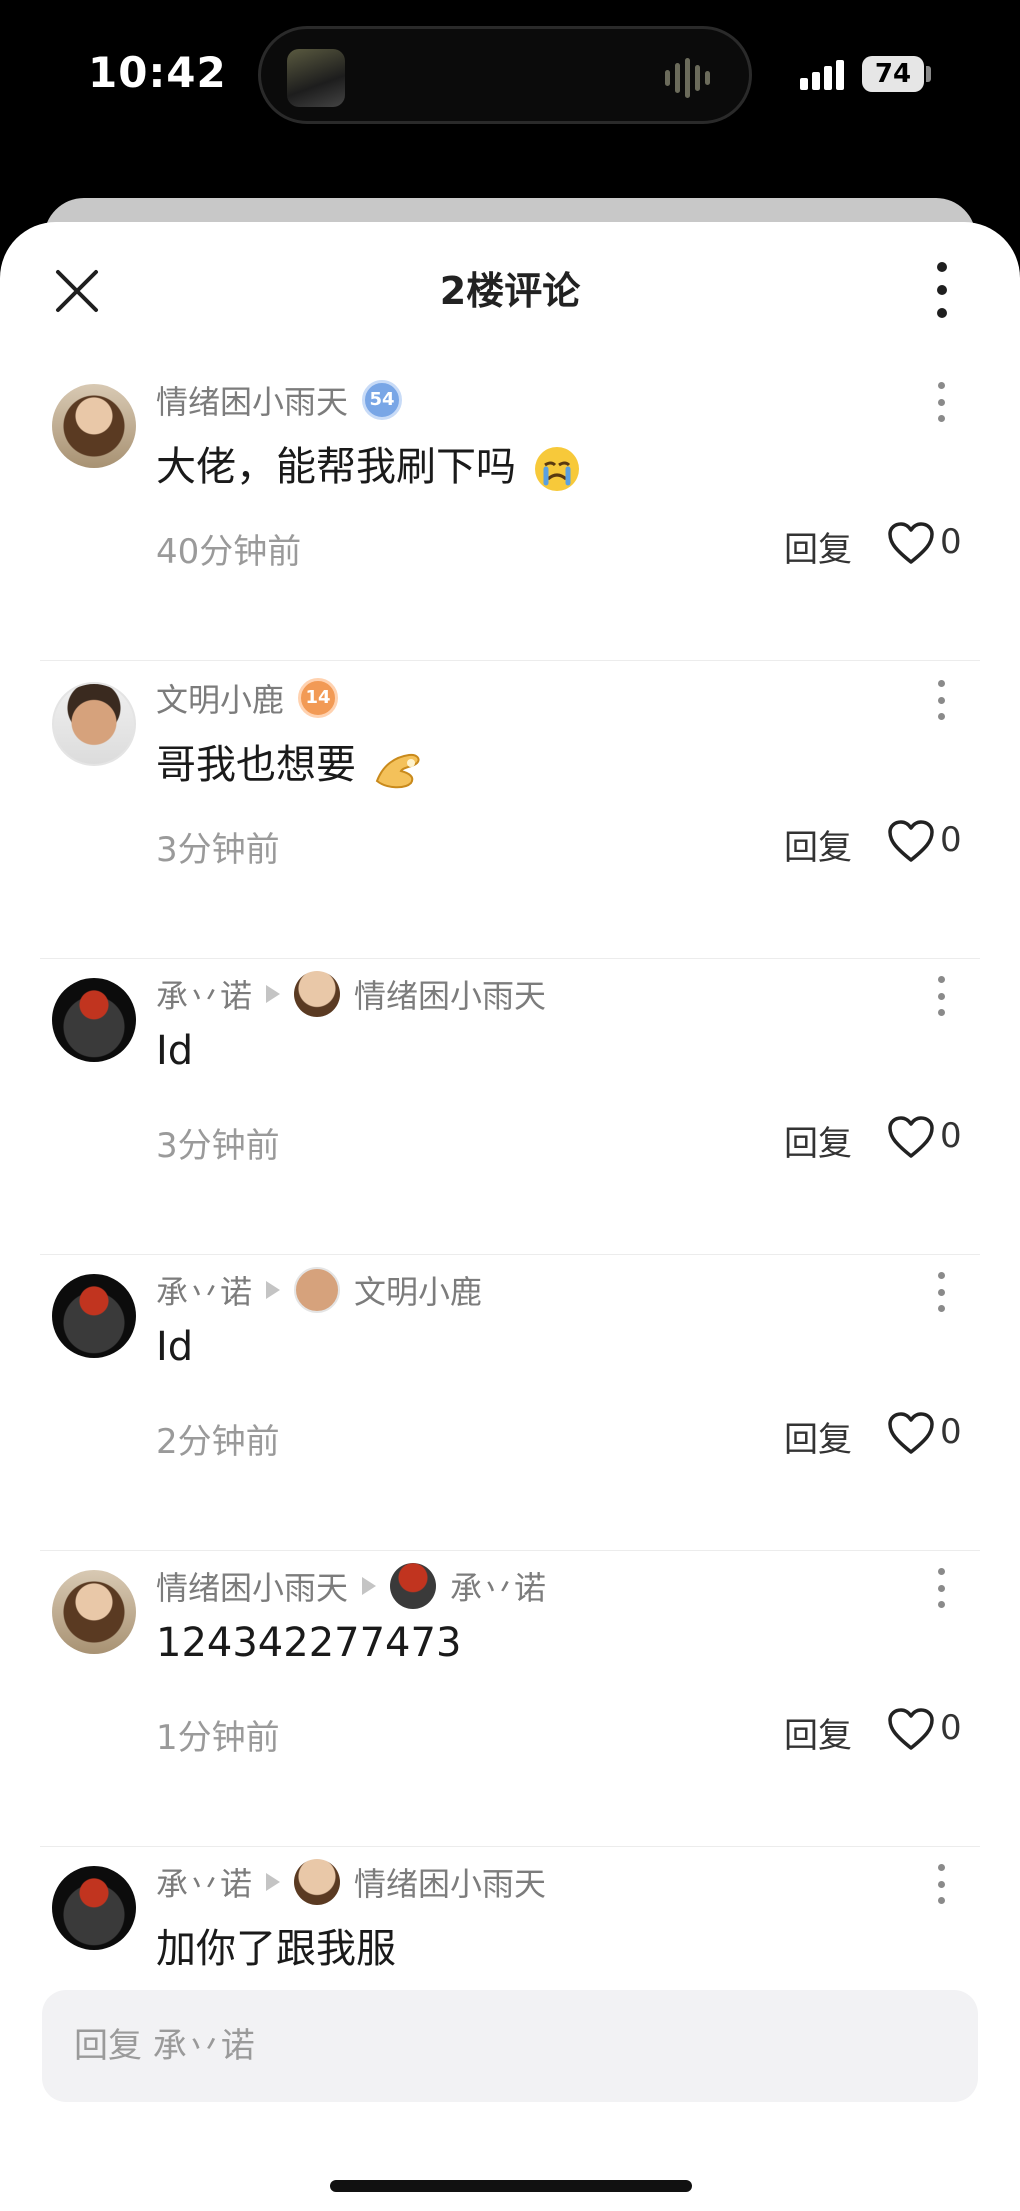 This screenshot has width=1020, height=2211. Describe the element at coordinates (318, 698) in the screenshot. I see `level-badge: 14` at that location.